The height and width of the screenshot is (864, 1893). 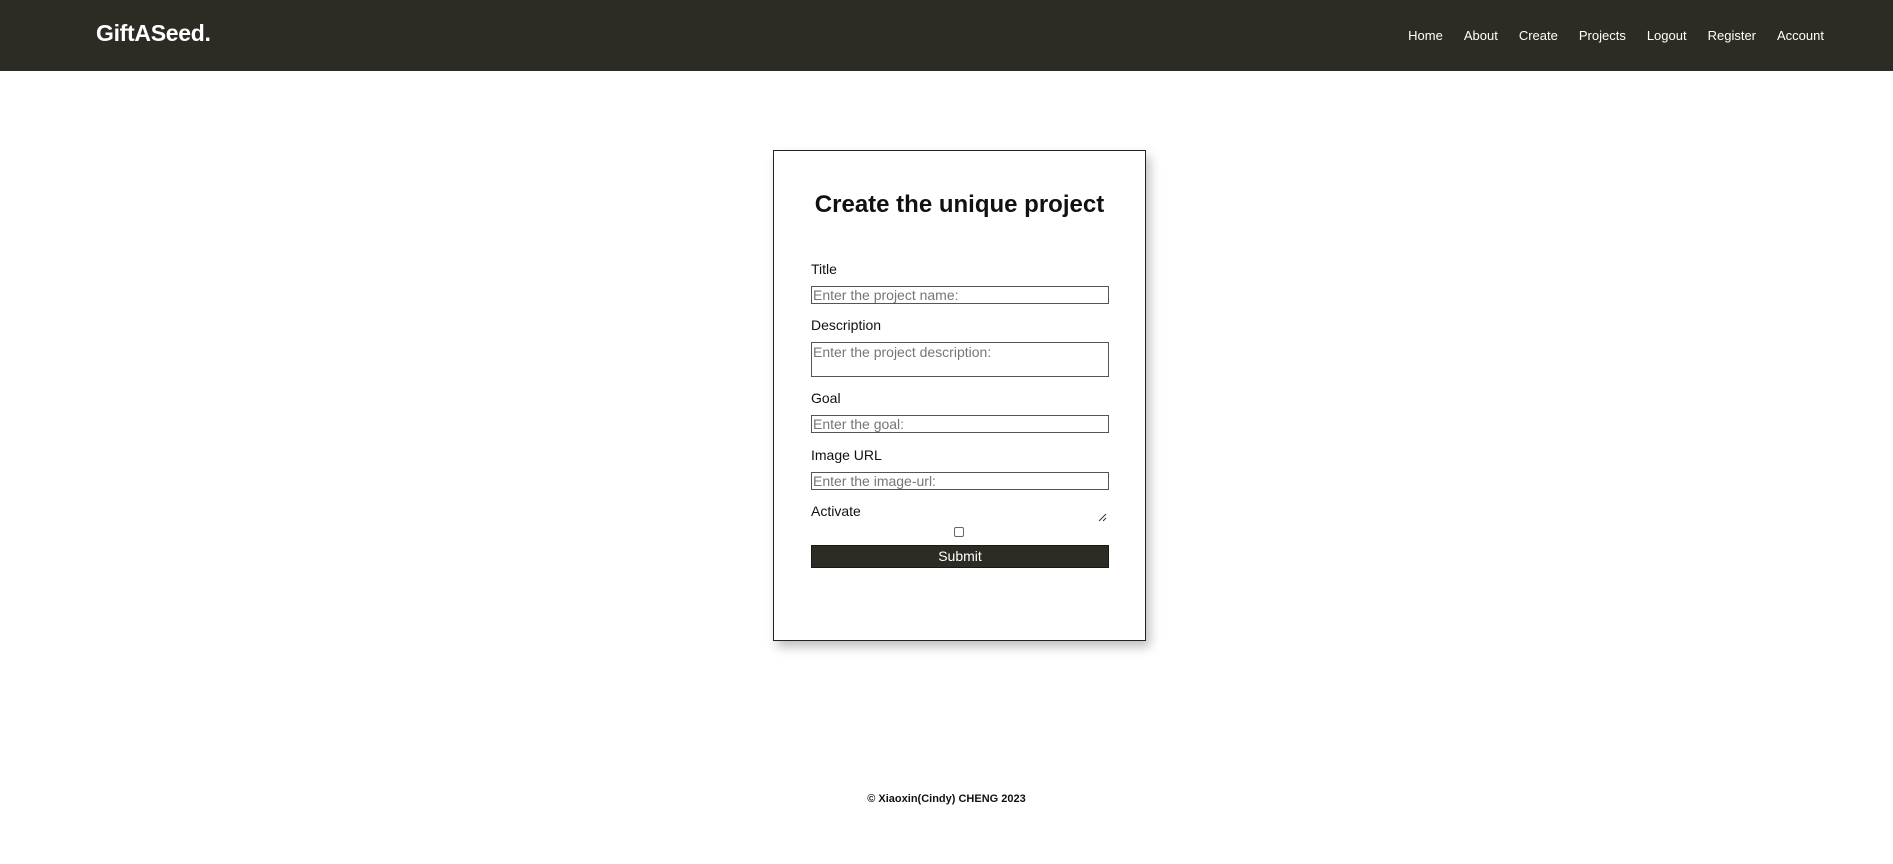 What do you see at coordinates (960, 556) in the screenshot?
I see `submit-button: Submit` at bounding box center [960, 556].